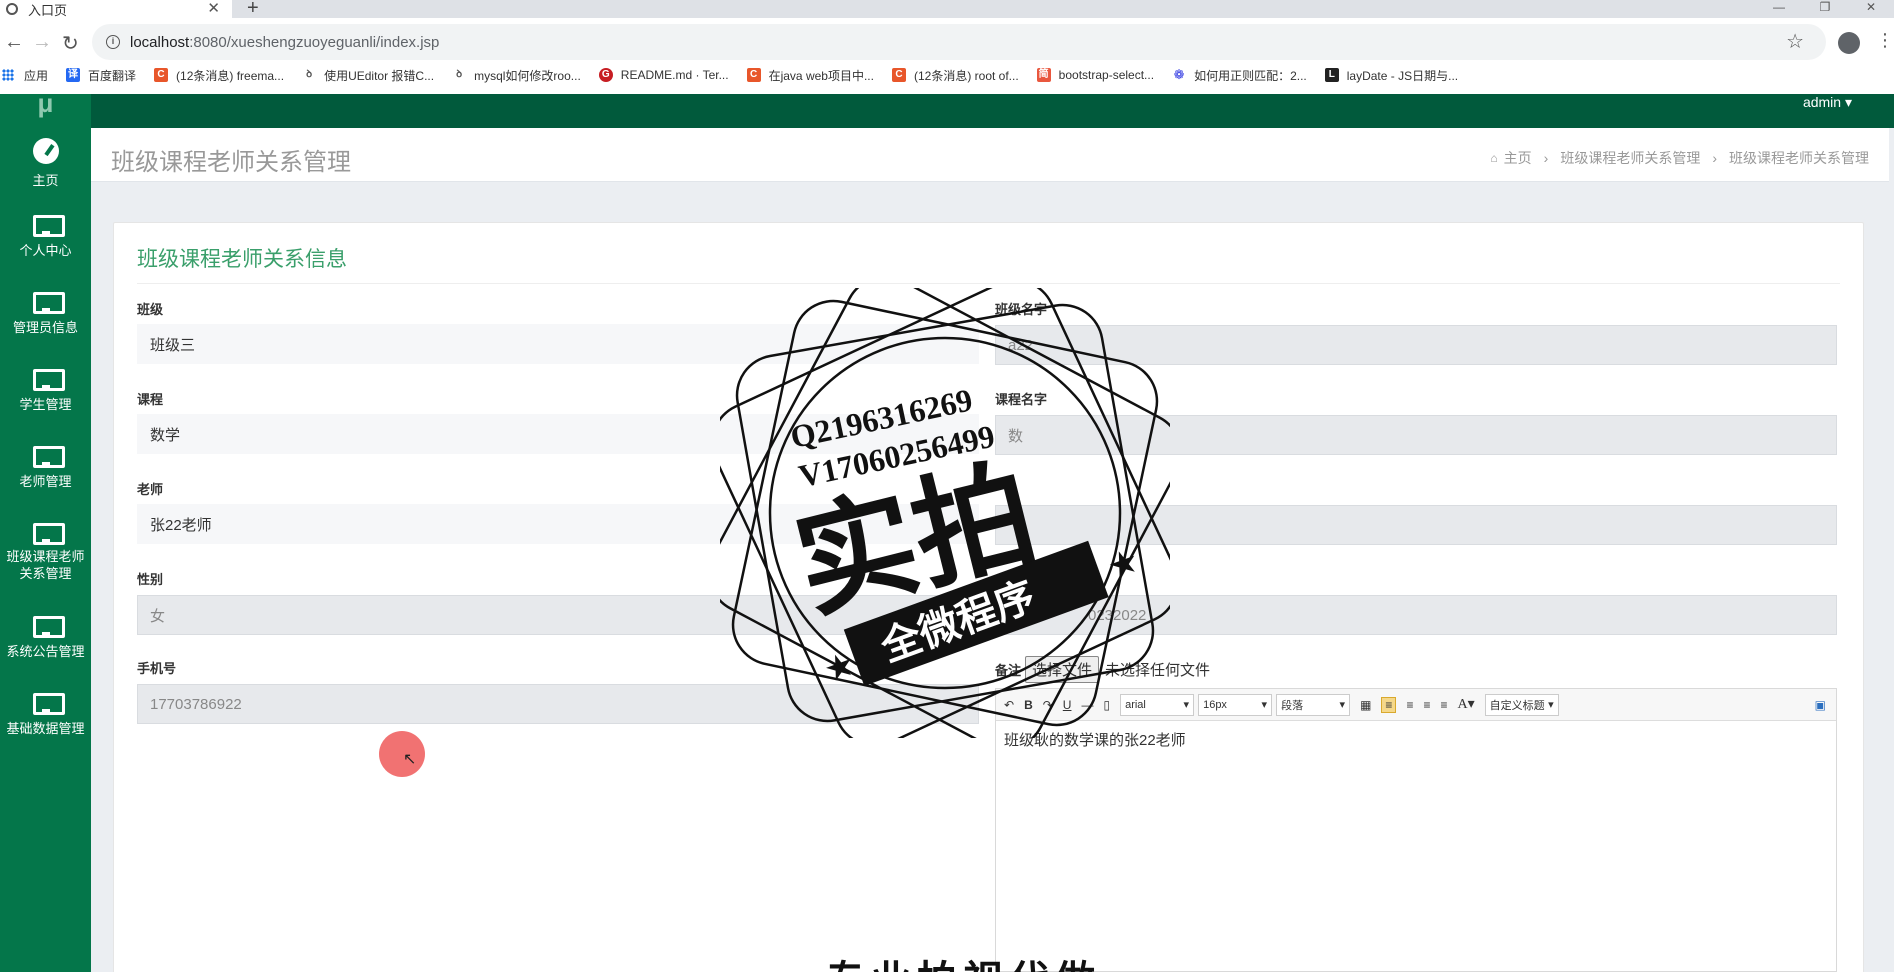 The image size is (1894, 972). What do you see at coordinates (113, 42) in the screenshot?
I see `site-info-icon: i` at bounding box center [113, 42].